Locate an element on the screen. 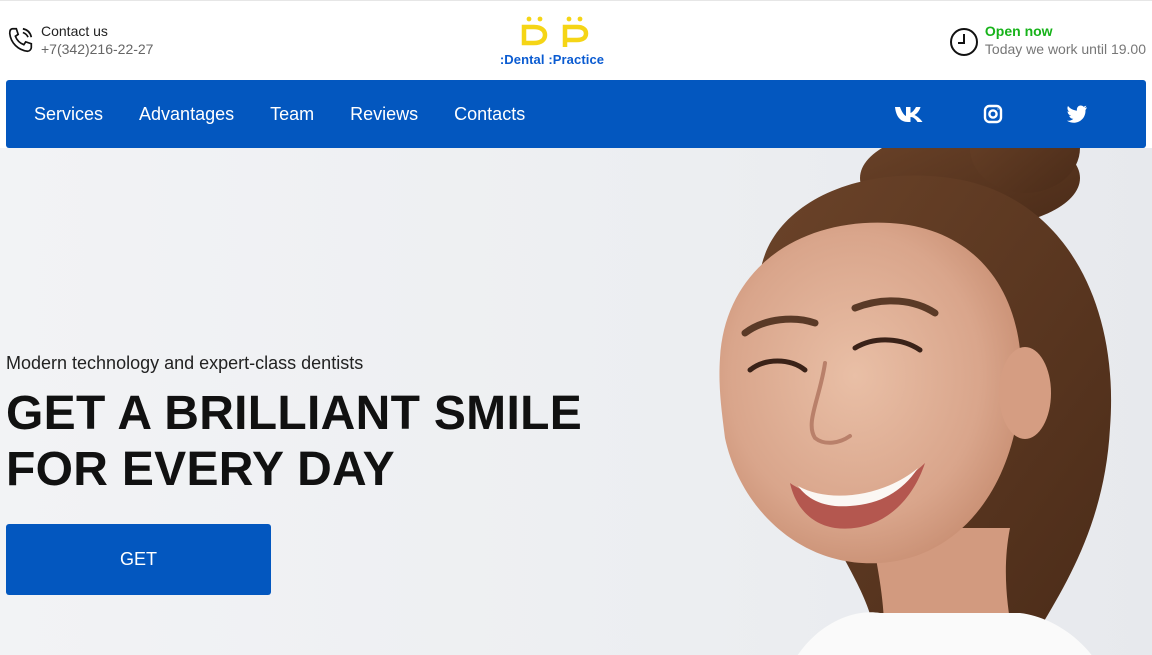 The height and width of the screenshot is (655, 1152). hero-headline: GET A BRILLIANT SMILE FOR EVERY DAY is located at coordinates (294, 442).